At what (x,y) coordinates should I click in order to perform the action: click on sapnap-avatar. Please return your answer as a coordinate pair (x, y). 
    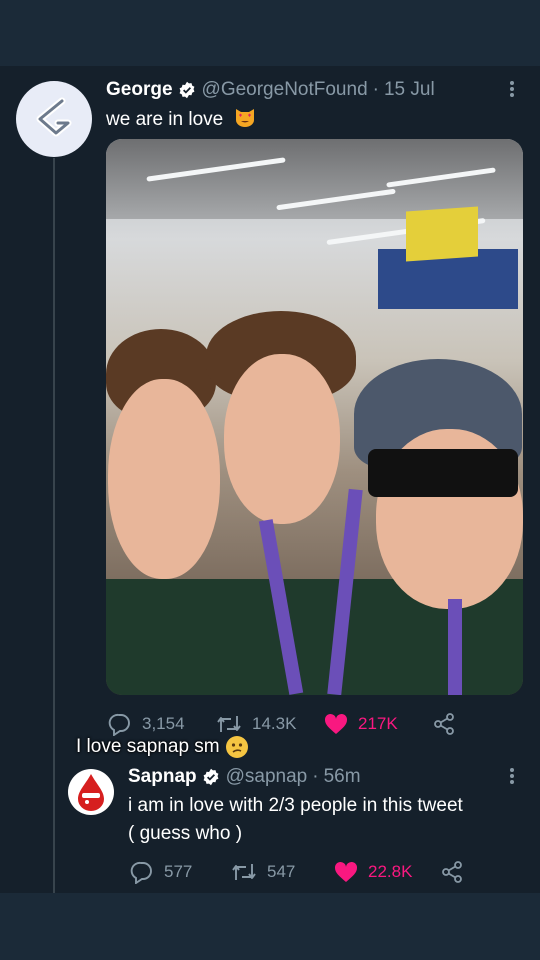
    Looking at the image, I should click on (91, 792).